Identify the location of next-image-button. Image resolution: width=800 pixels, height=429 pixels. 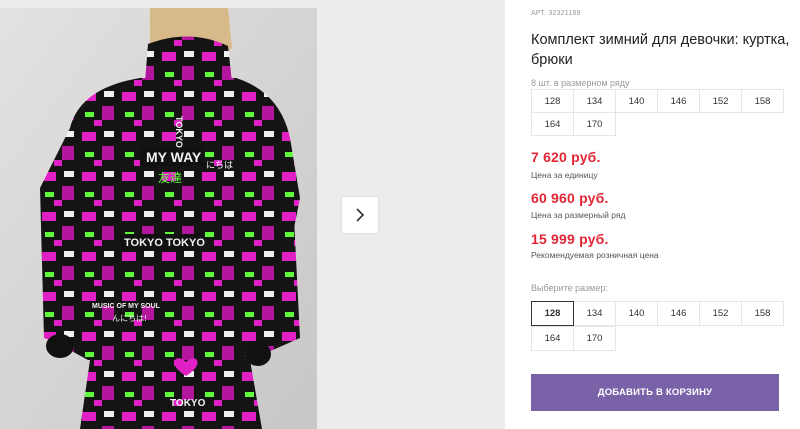
(360, 215).